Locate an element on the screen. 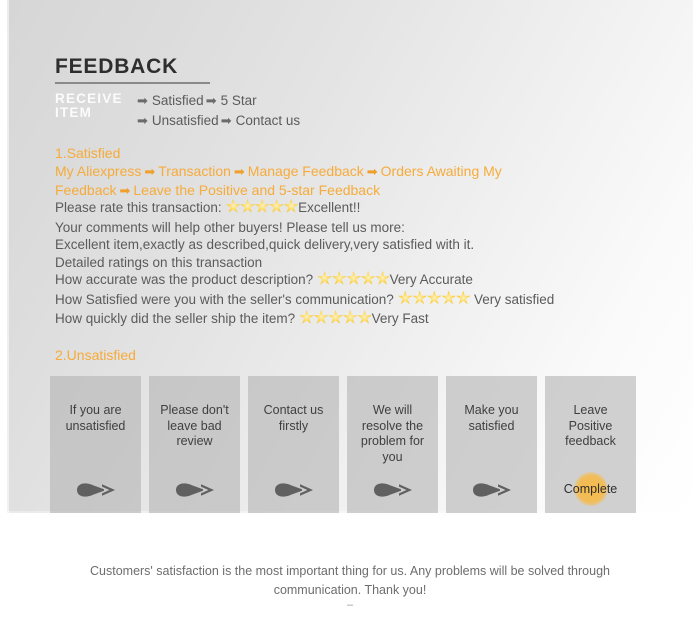 This screenshot has width=700, height=644. step-card-label: If you are unsatisfied is located at coordinates (95, 418).